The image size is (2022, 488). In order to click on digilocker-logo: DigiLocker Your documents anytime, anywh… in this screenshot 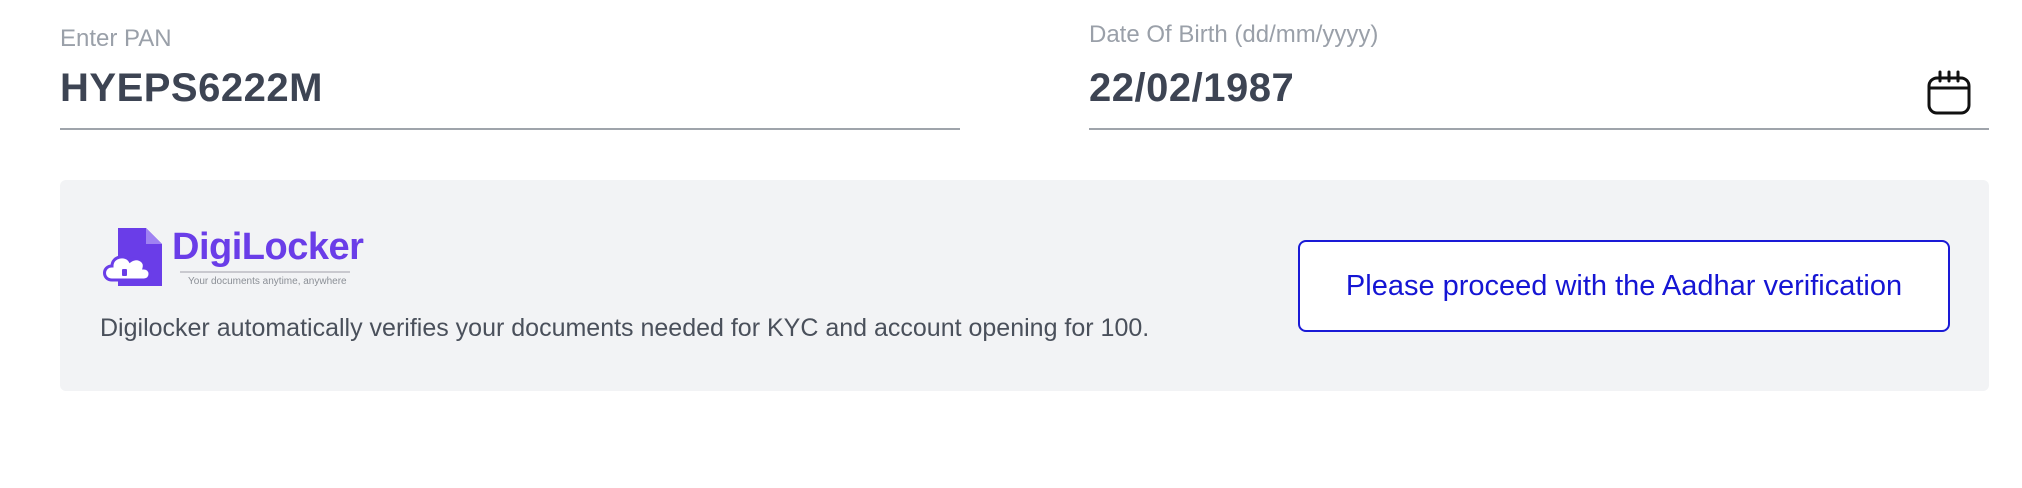, I will do `click(232, 259)`.